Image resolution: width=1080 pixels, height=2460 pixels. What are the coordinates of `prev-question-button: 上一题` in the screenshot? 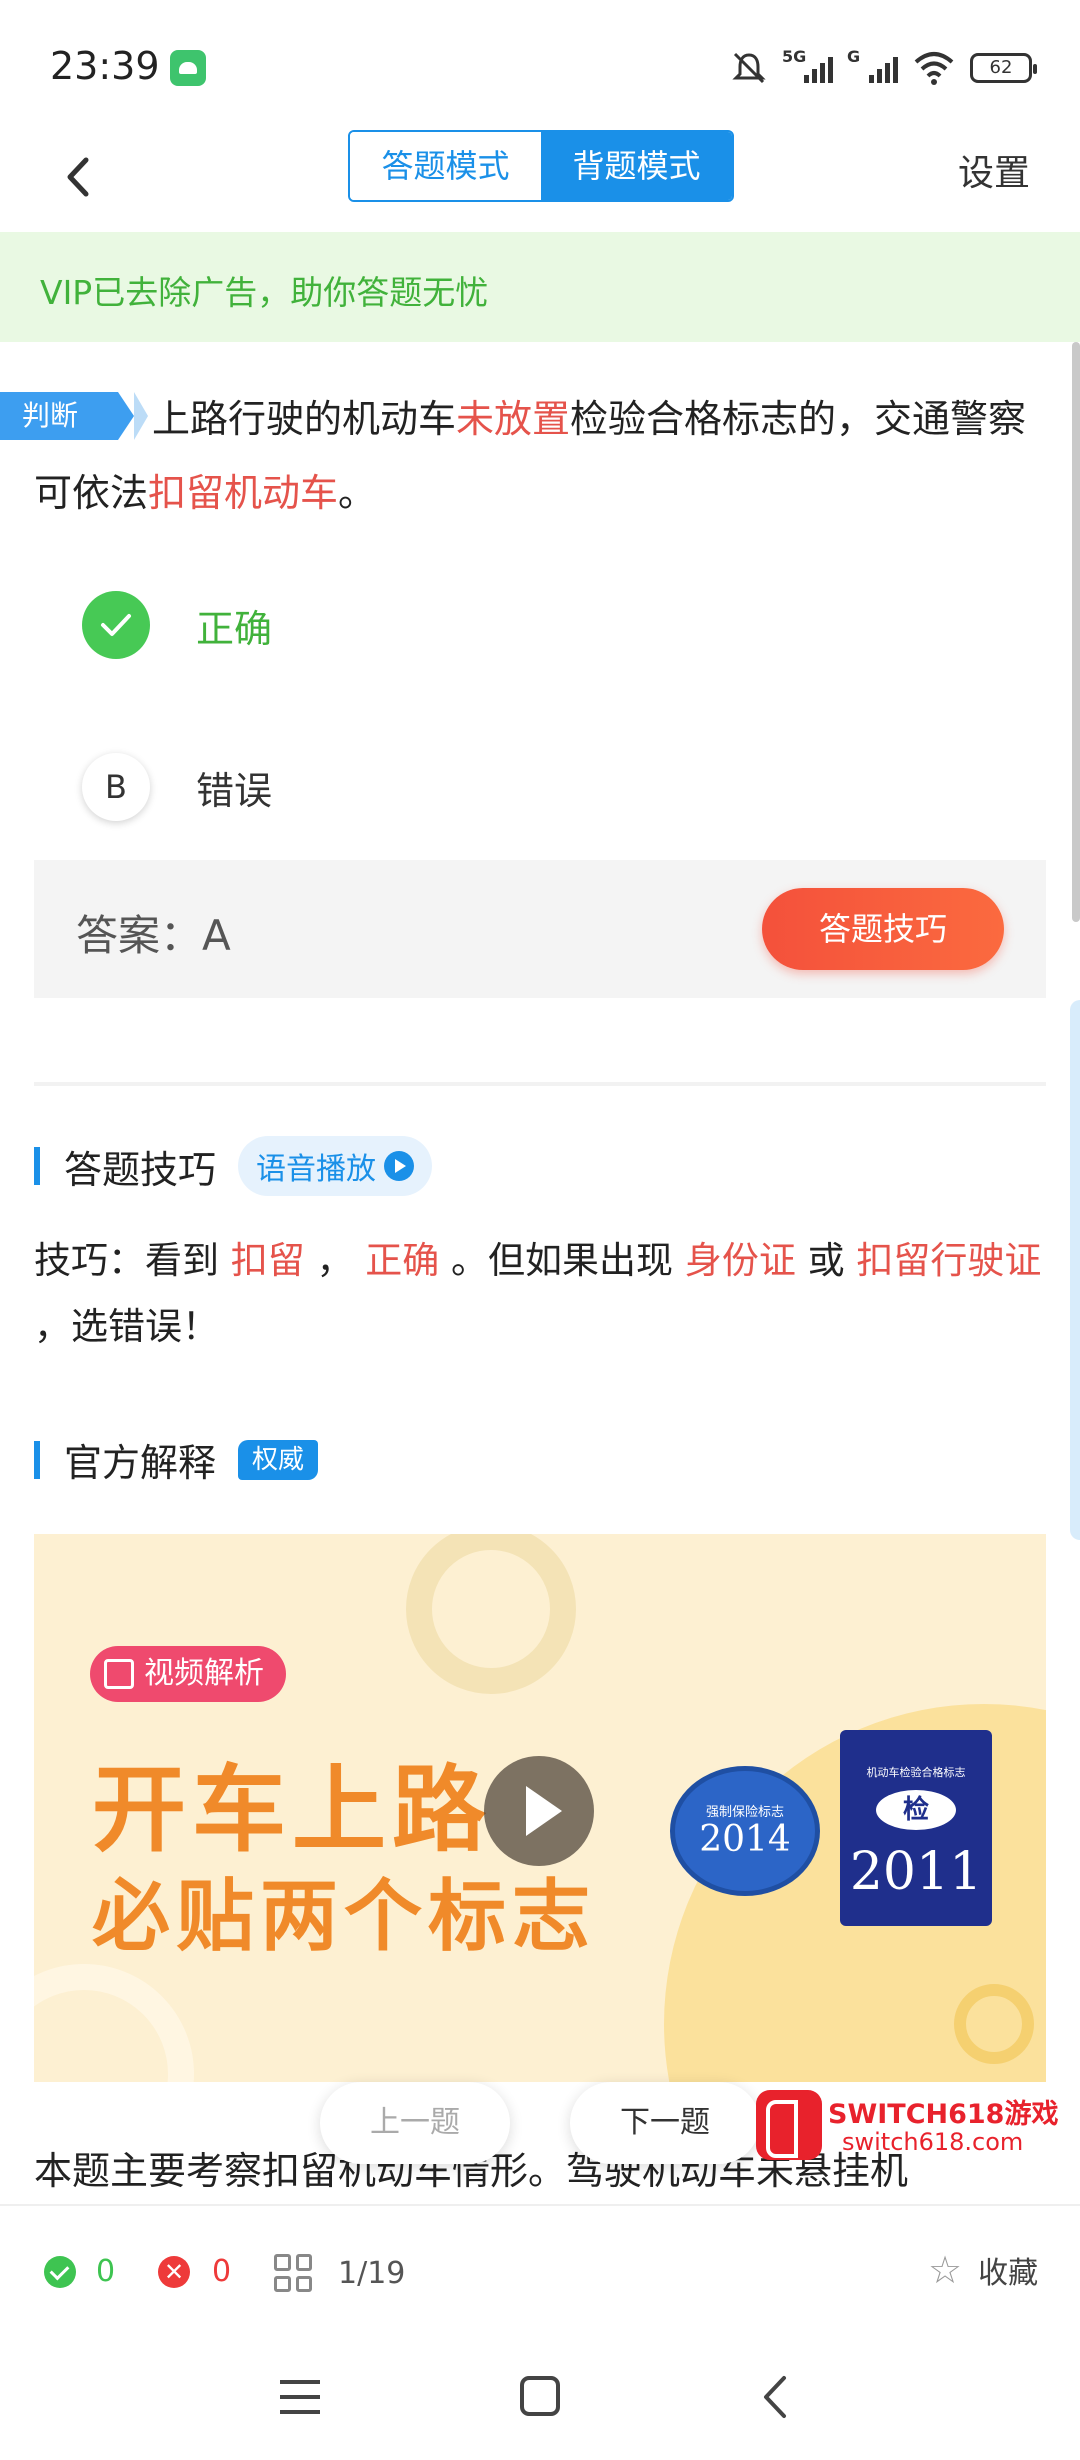 It's located at (415, 2123).